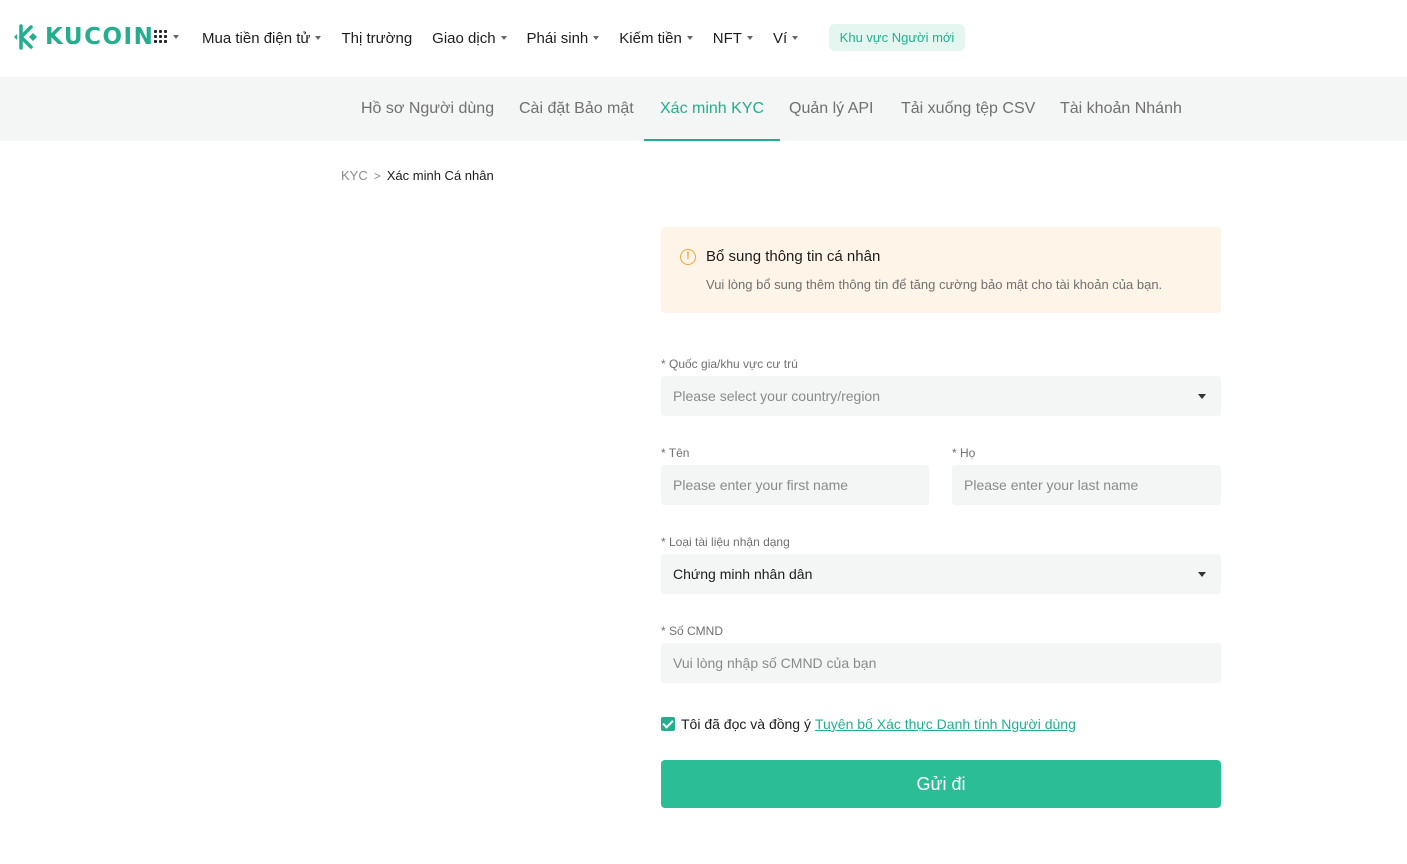 Image resolution: width=1407 pixels, height=864 pixels. I want to click on breadcrumb-kyc-link: KYC, so click(354, 175).